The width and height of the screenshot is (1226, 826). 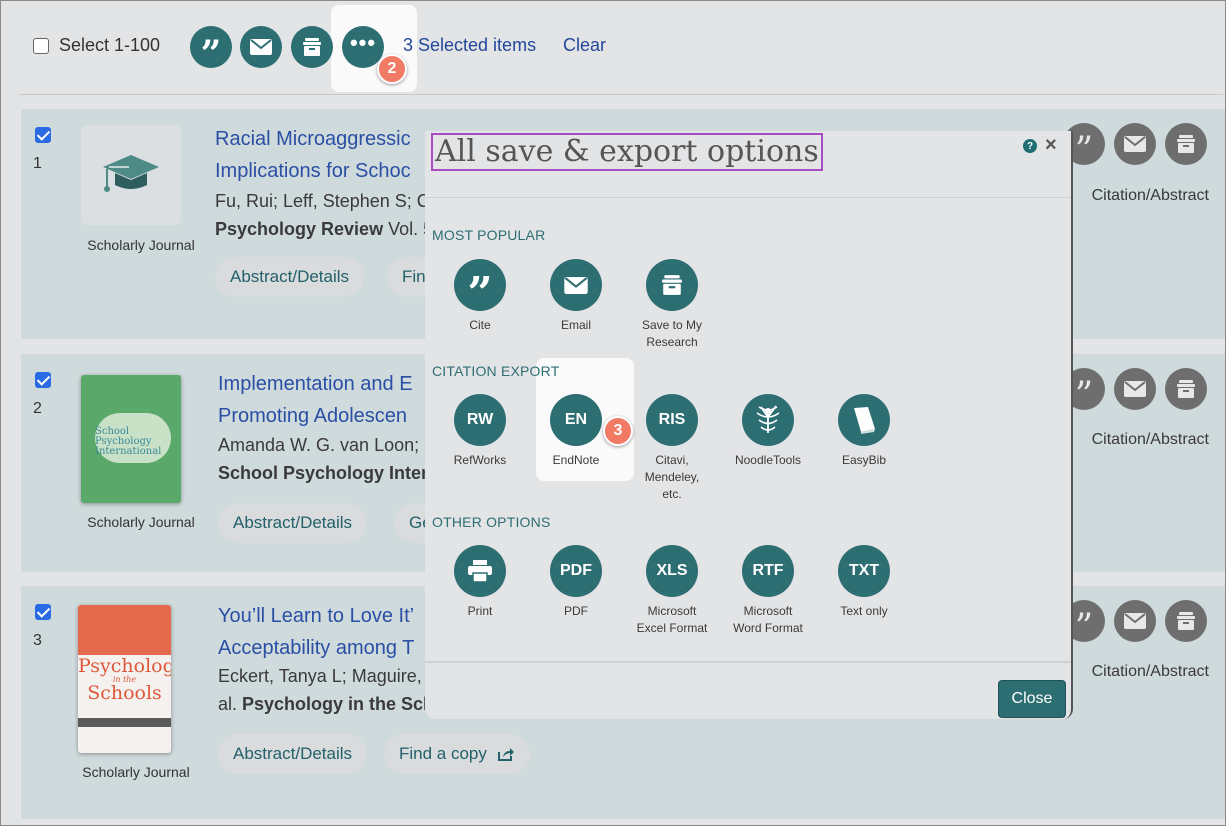 What do you see at coordinates (480, 325) in the screenshot?
I see `option-label: Cite` at bounding box center [480, 325].